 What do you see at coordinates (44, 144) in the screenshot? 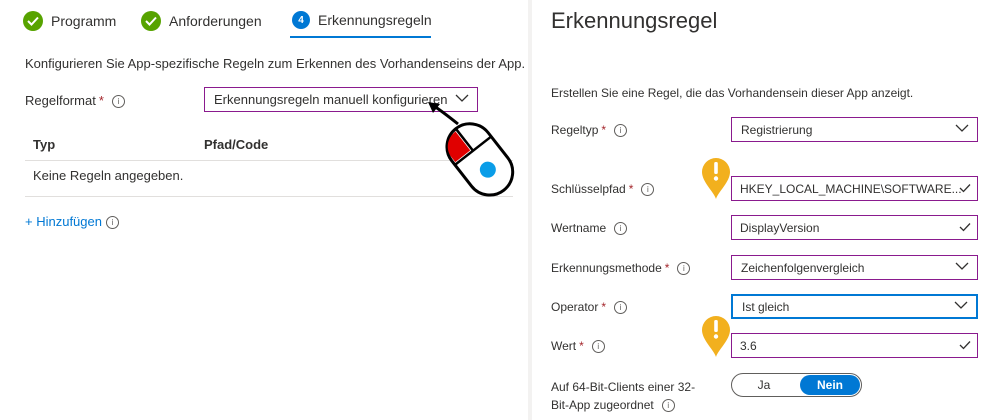
I see `table-header-typ: Typ` at bounding box center [44, 144].